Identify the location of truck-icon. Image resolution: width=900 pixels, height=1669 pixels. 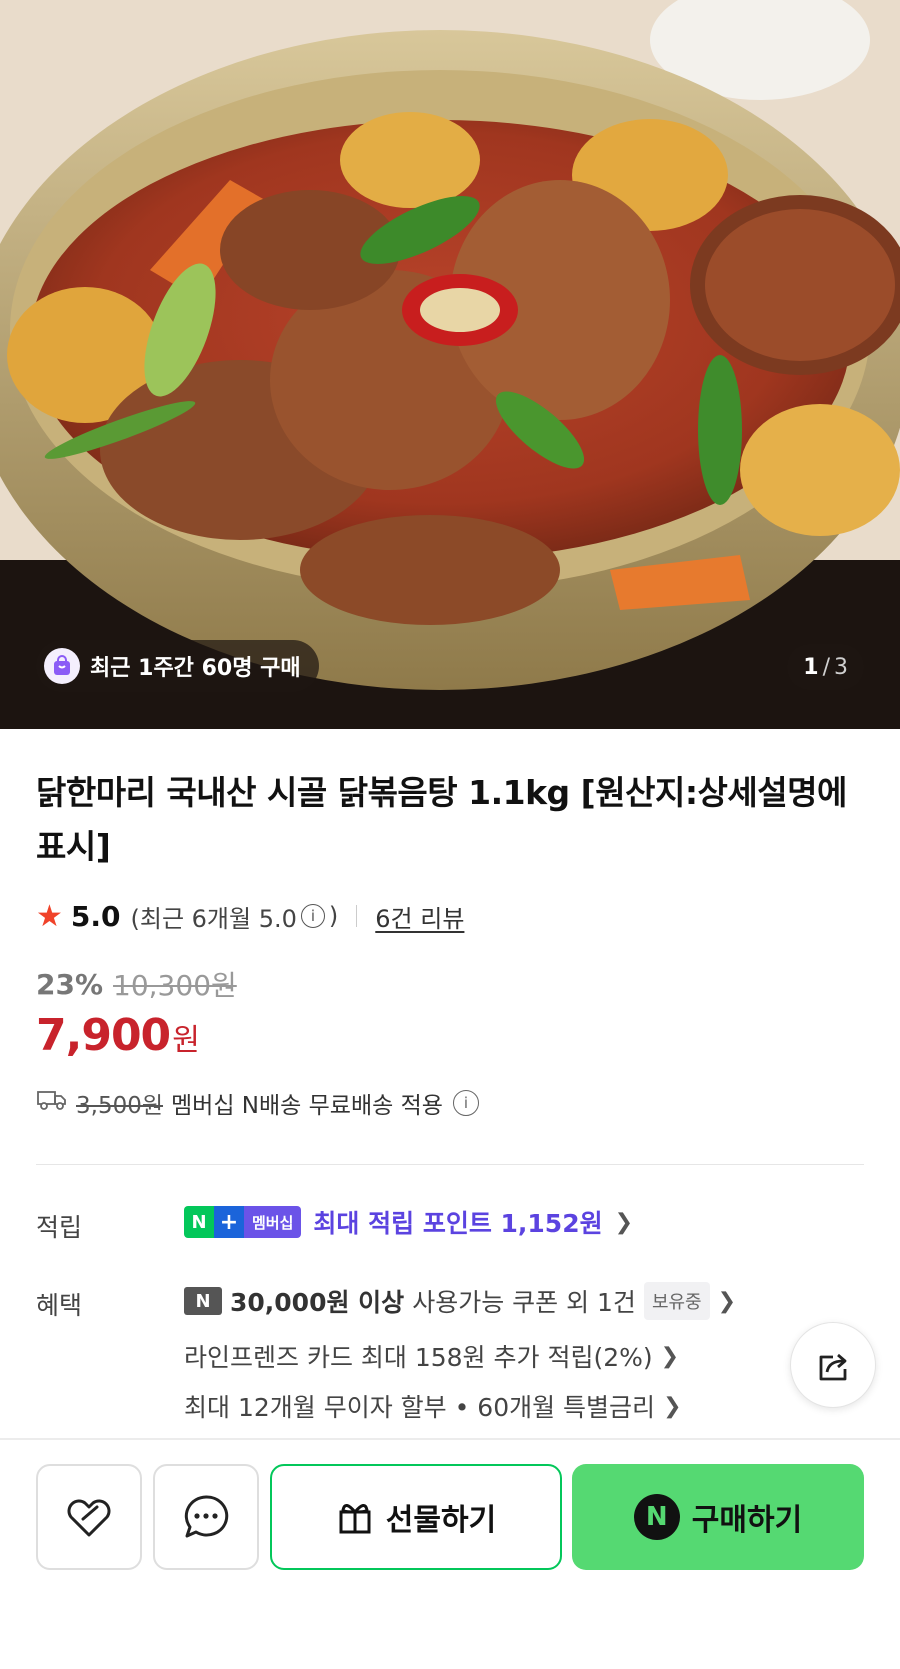
(52, 1103).